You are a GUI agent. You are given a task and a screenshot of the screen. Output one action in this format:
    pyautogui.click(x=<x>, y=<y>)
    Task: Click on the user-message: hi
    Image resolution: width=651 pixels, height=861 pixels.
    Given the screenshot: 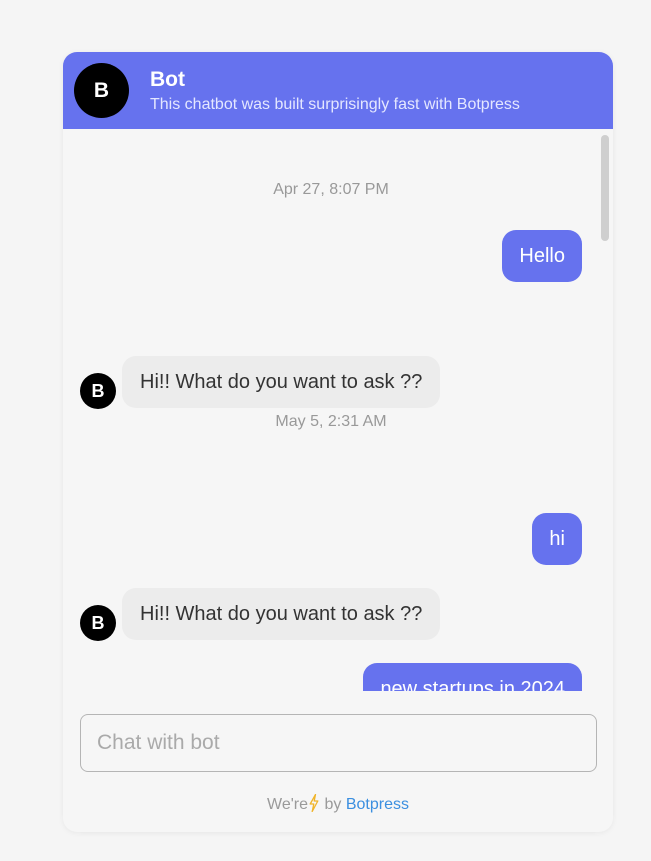 What is the action you would take?
    pyautogui.click(x=557, y=539)
    